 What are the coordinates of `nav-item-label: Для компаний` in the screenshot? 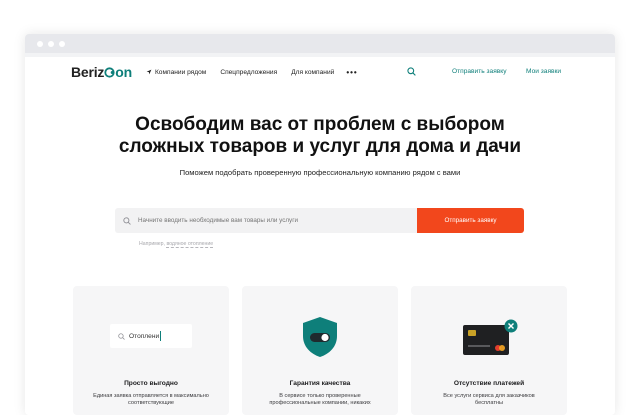 It's located at (313, 72).